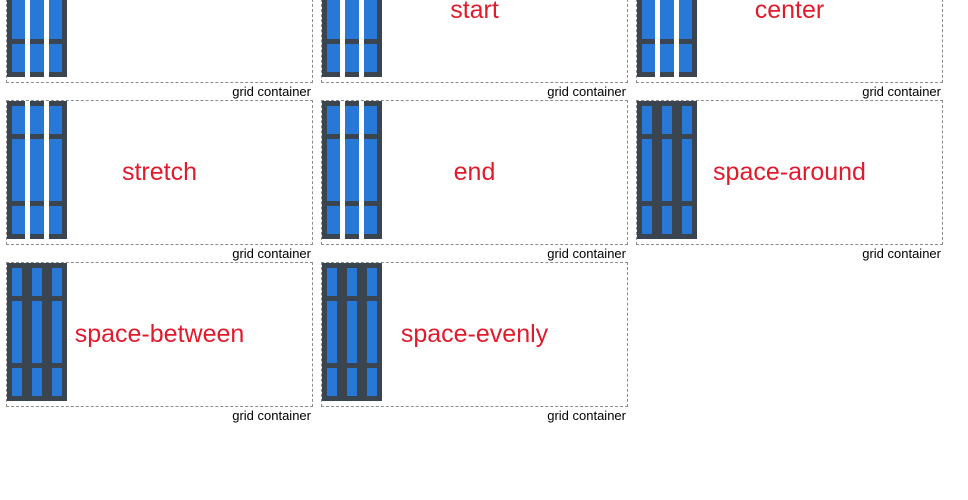  What do you see at coordinates (474, 180) in the screenshot?
I see `demo-end: end grid container` at bounding box center [474, 180].